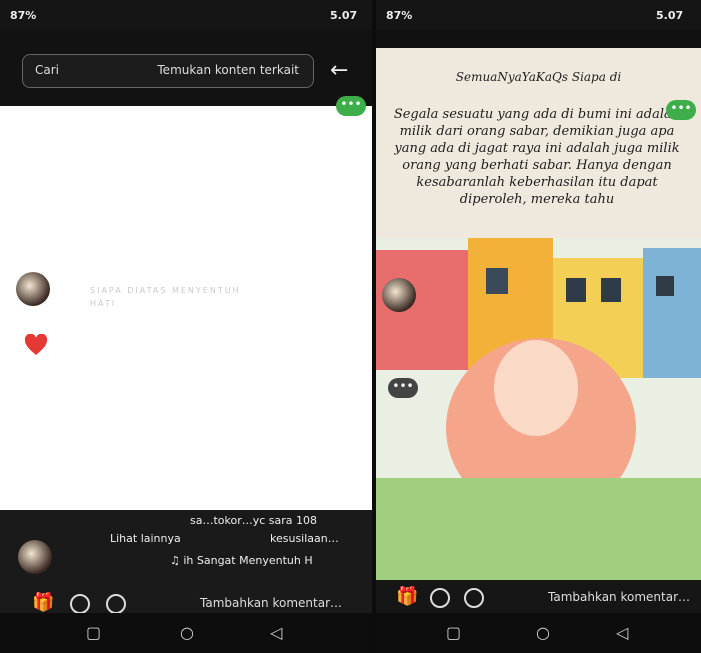 Image resolution: width=701 pixels, height=653 pixels. Describe the element at coordinates (339, 70) in the screenshot. I see `back-arrow-icon: ←` at that location.